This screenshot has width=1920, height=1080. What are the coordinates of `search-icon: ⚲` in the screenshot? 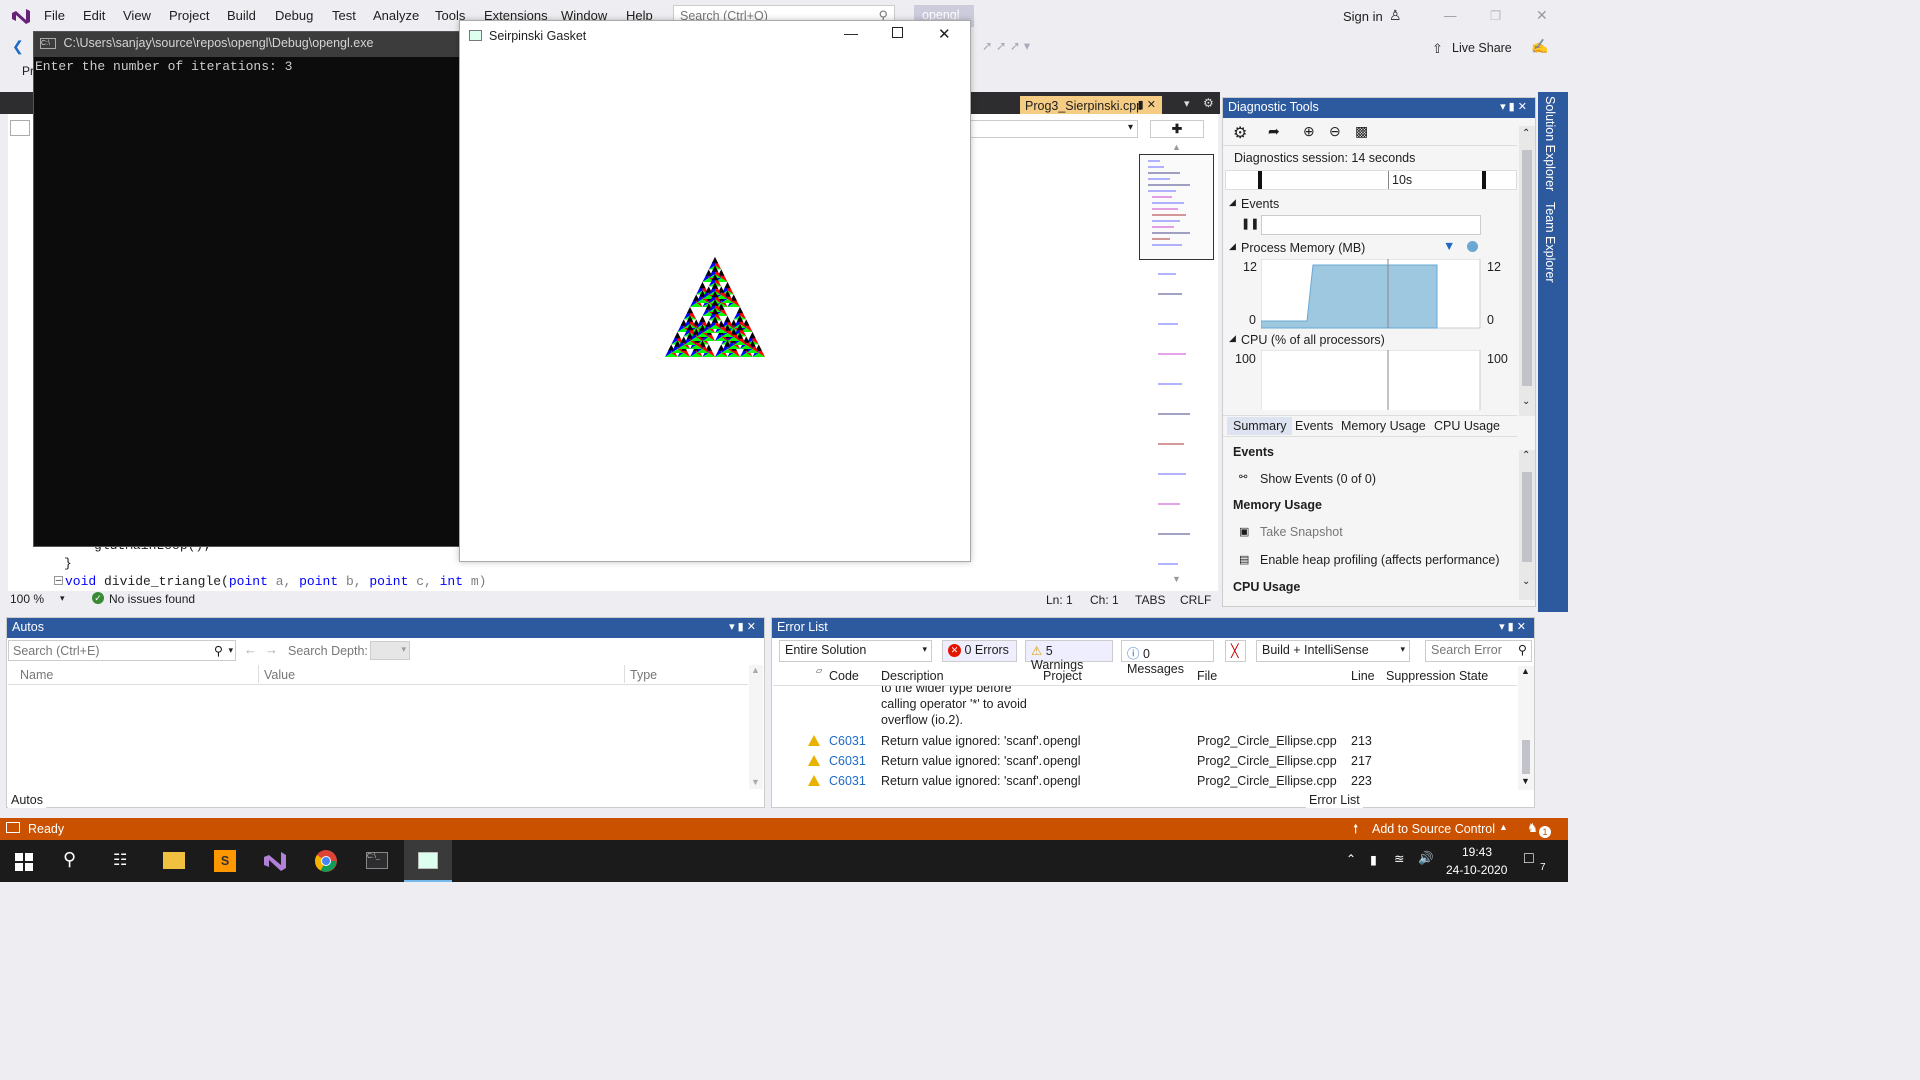 It's located at (69, 859).